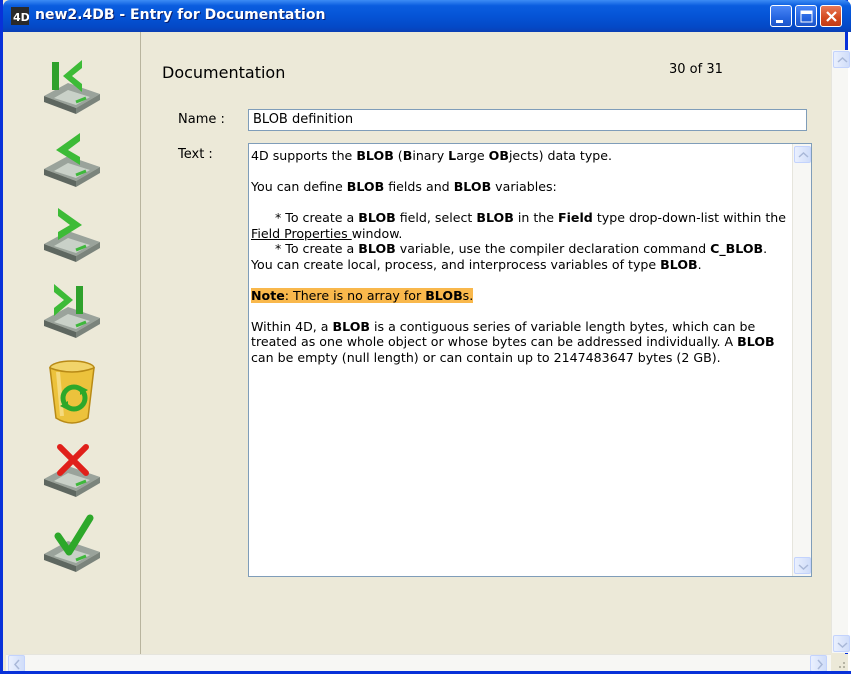 This screenshot has height=675, width=856. I want to click on accept-record-button, so click(72, 545).